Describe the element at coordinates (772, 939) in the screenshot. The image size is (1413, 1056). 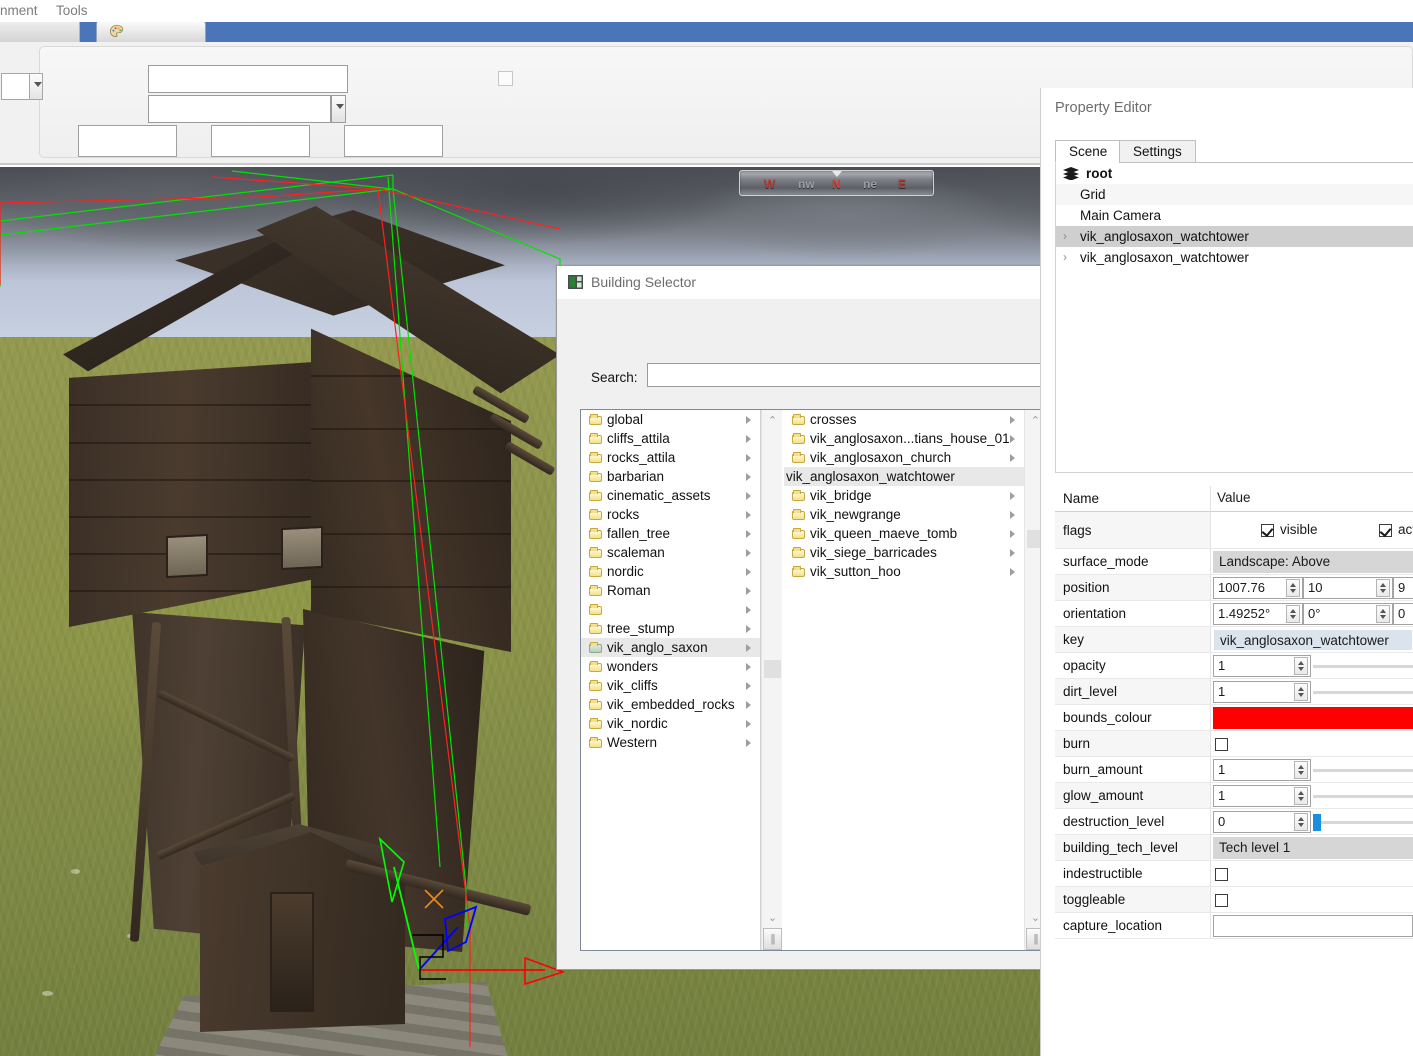
I see `column-splitter-handle-left: ||` at that location.